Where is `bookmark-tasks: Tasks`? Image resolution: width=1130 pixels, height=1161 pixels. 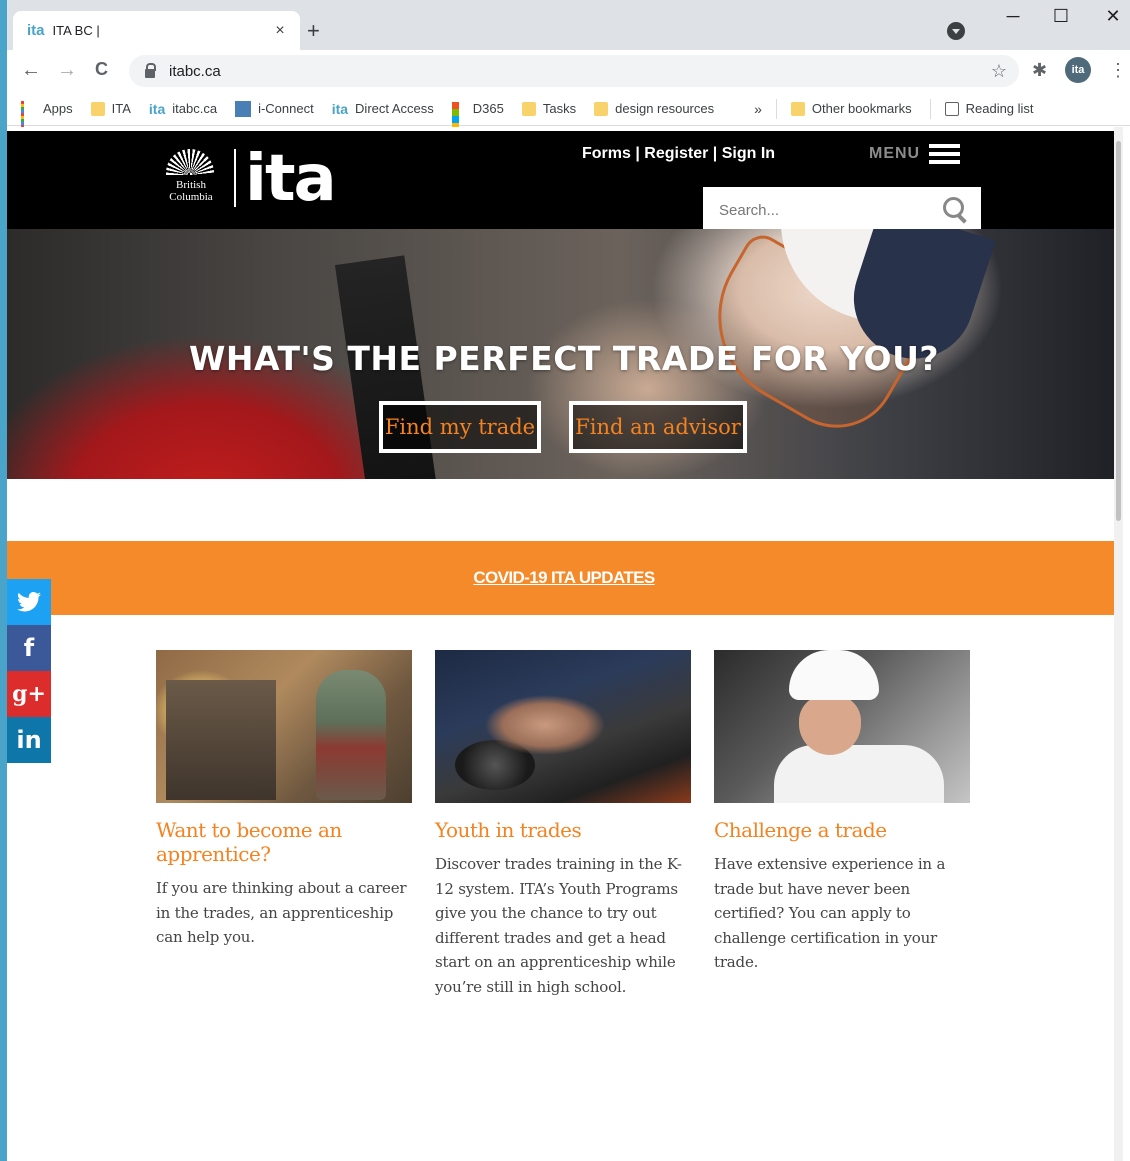
bookmark-tasks: Tasks is located at coordinates (549, 108).